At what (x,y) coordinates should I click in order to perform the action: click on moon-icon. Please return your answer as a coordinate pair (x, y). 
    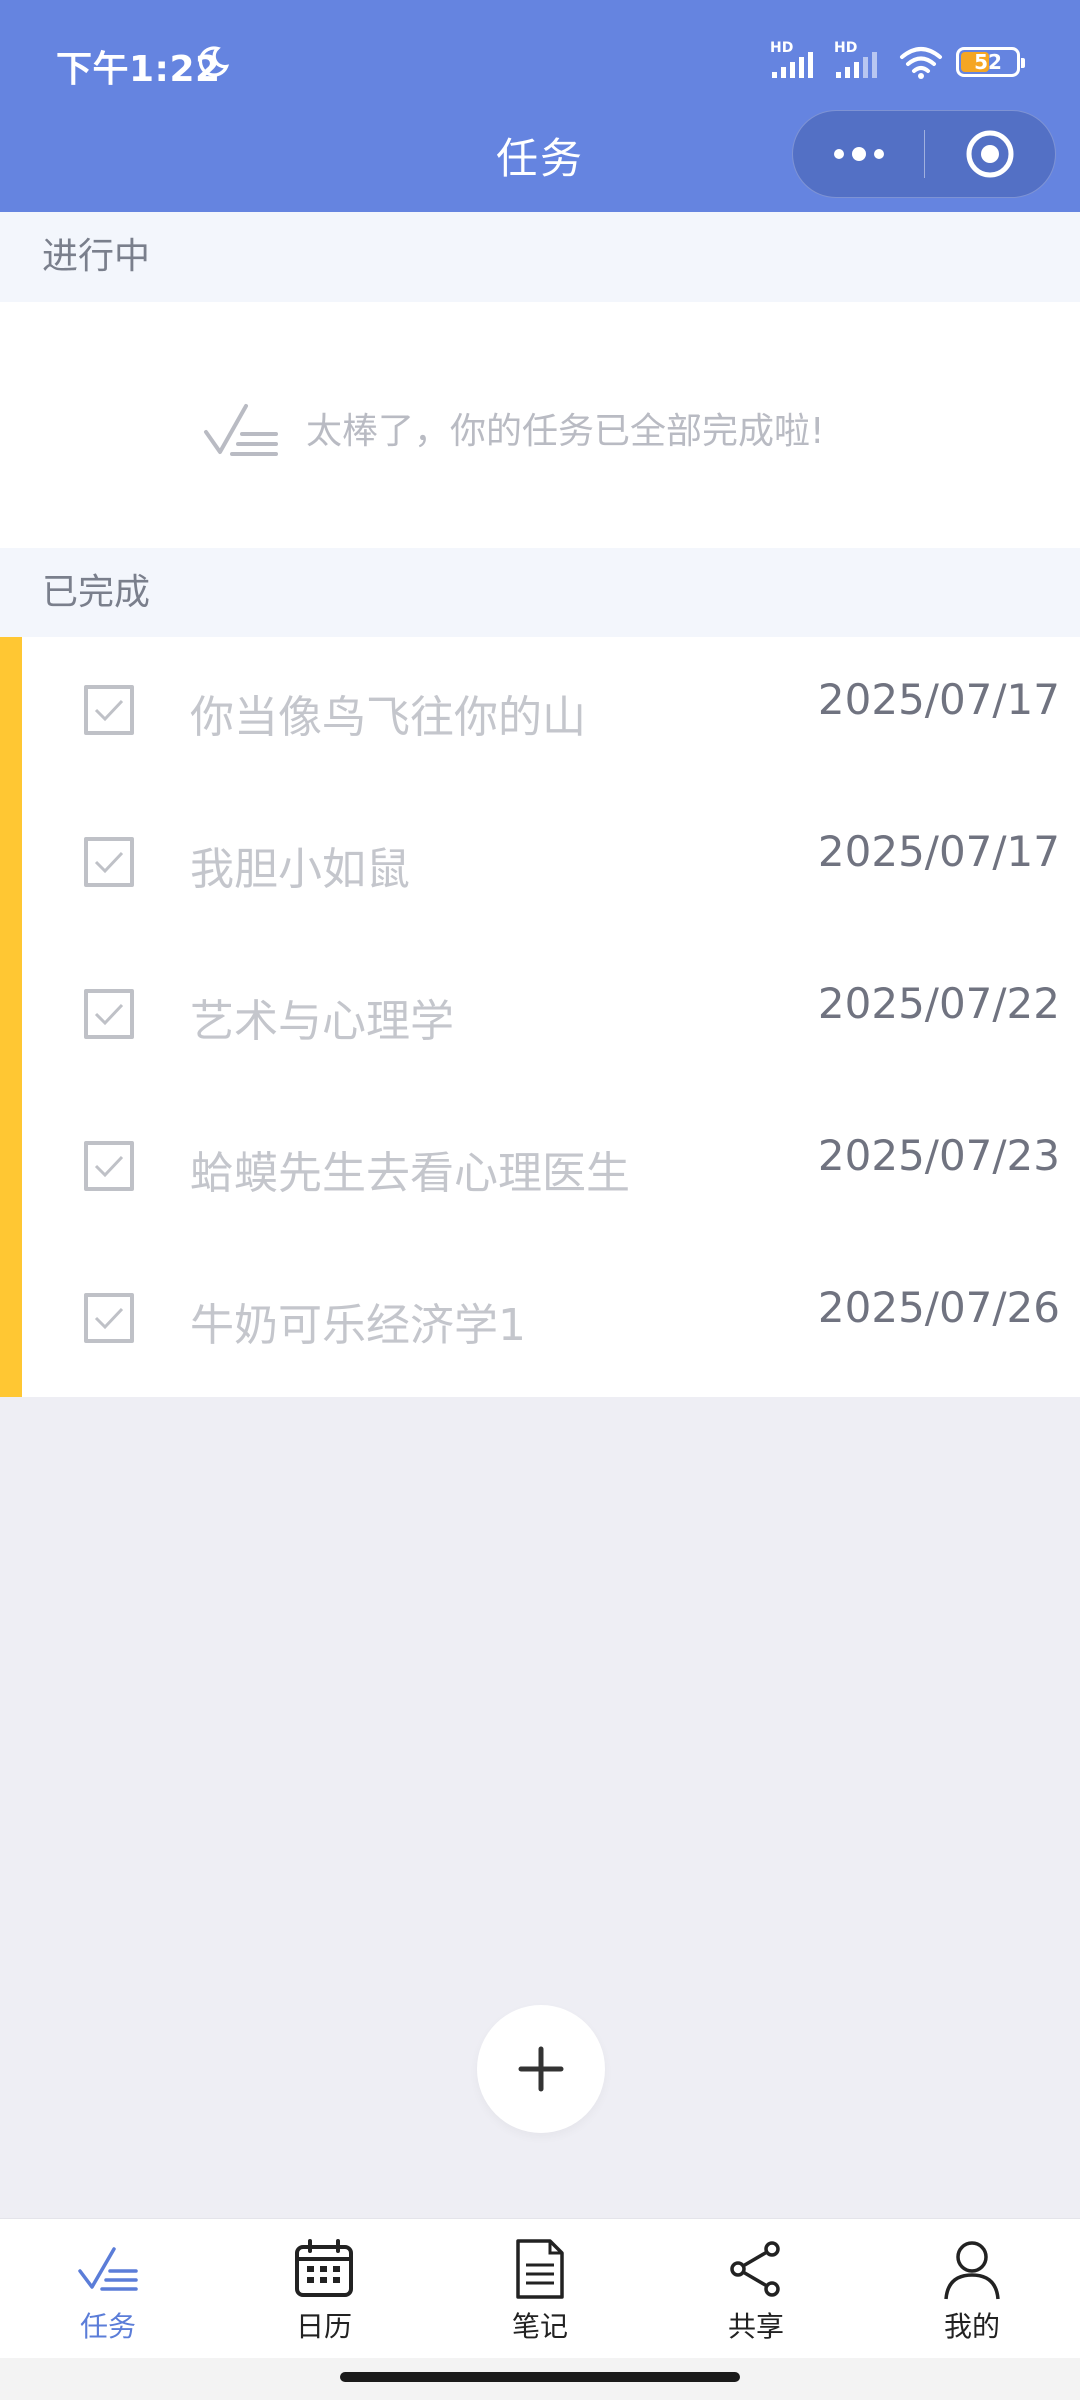
    Looking at the image, I should click on (214, 61).